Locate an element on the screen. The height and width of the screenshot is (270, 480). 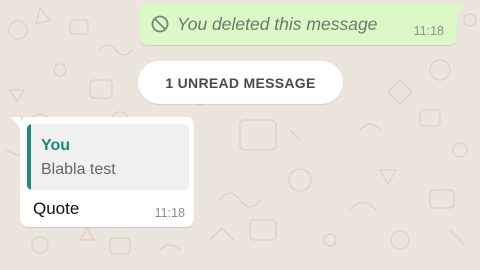
quote-accent-bar is located at coordinates (29, 157).